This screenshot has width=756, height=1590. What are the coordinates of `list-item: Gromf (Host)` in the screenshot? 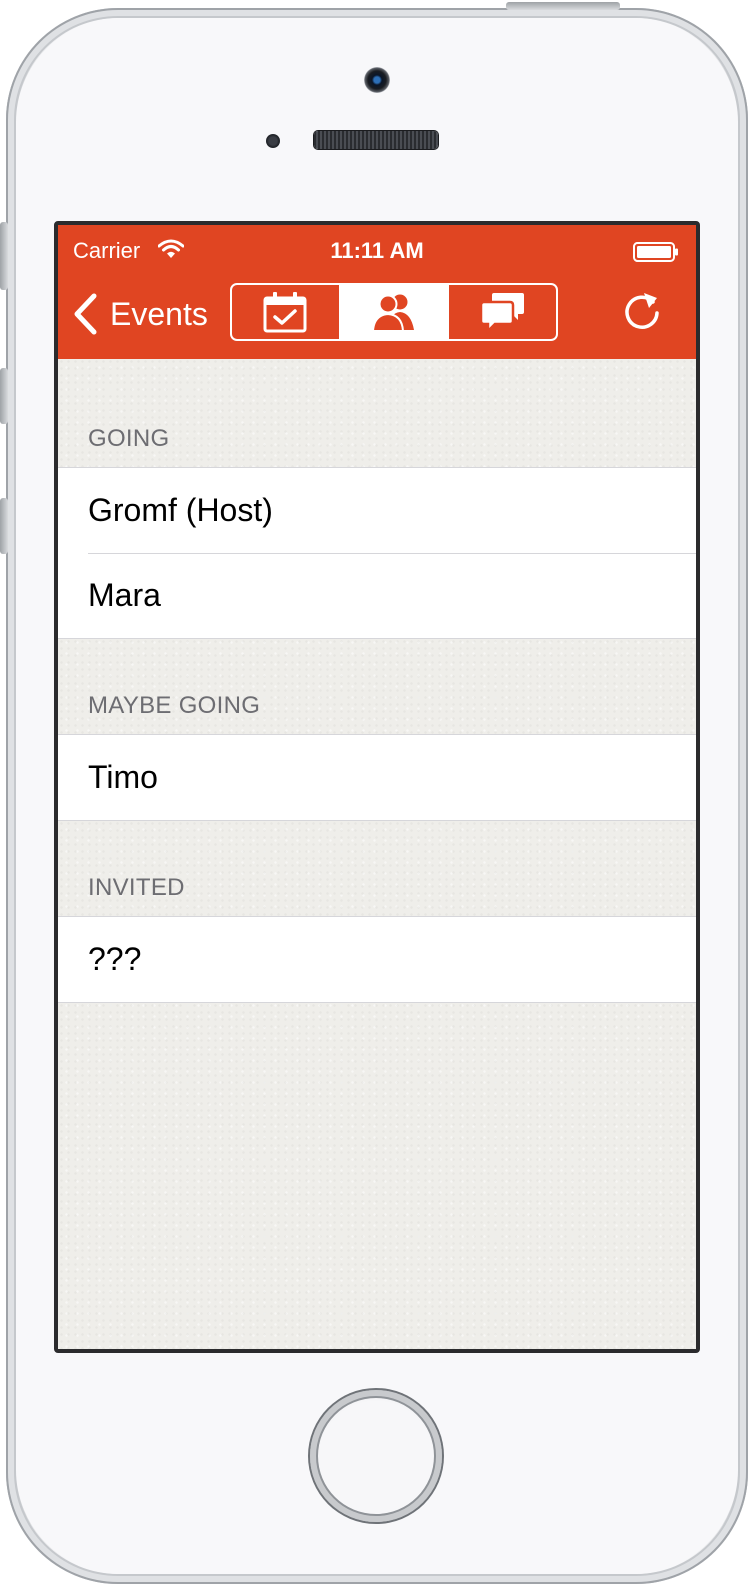 It's located at (377, 510).